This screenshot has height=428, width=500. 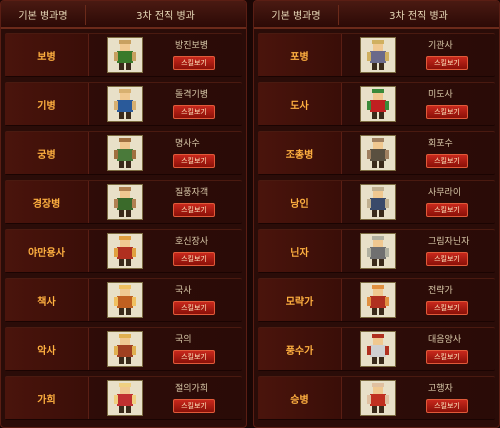 What do you see at coordinates (47, 398) in the screenshot?
I see `base-class-name: 가희` at bounding box center [47, 398].